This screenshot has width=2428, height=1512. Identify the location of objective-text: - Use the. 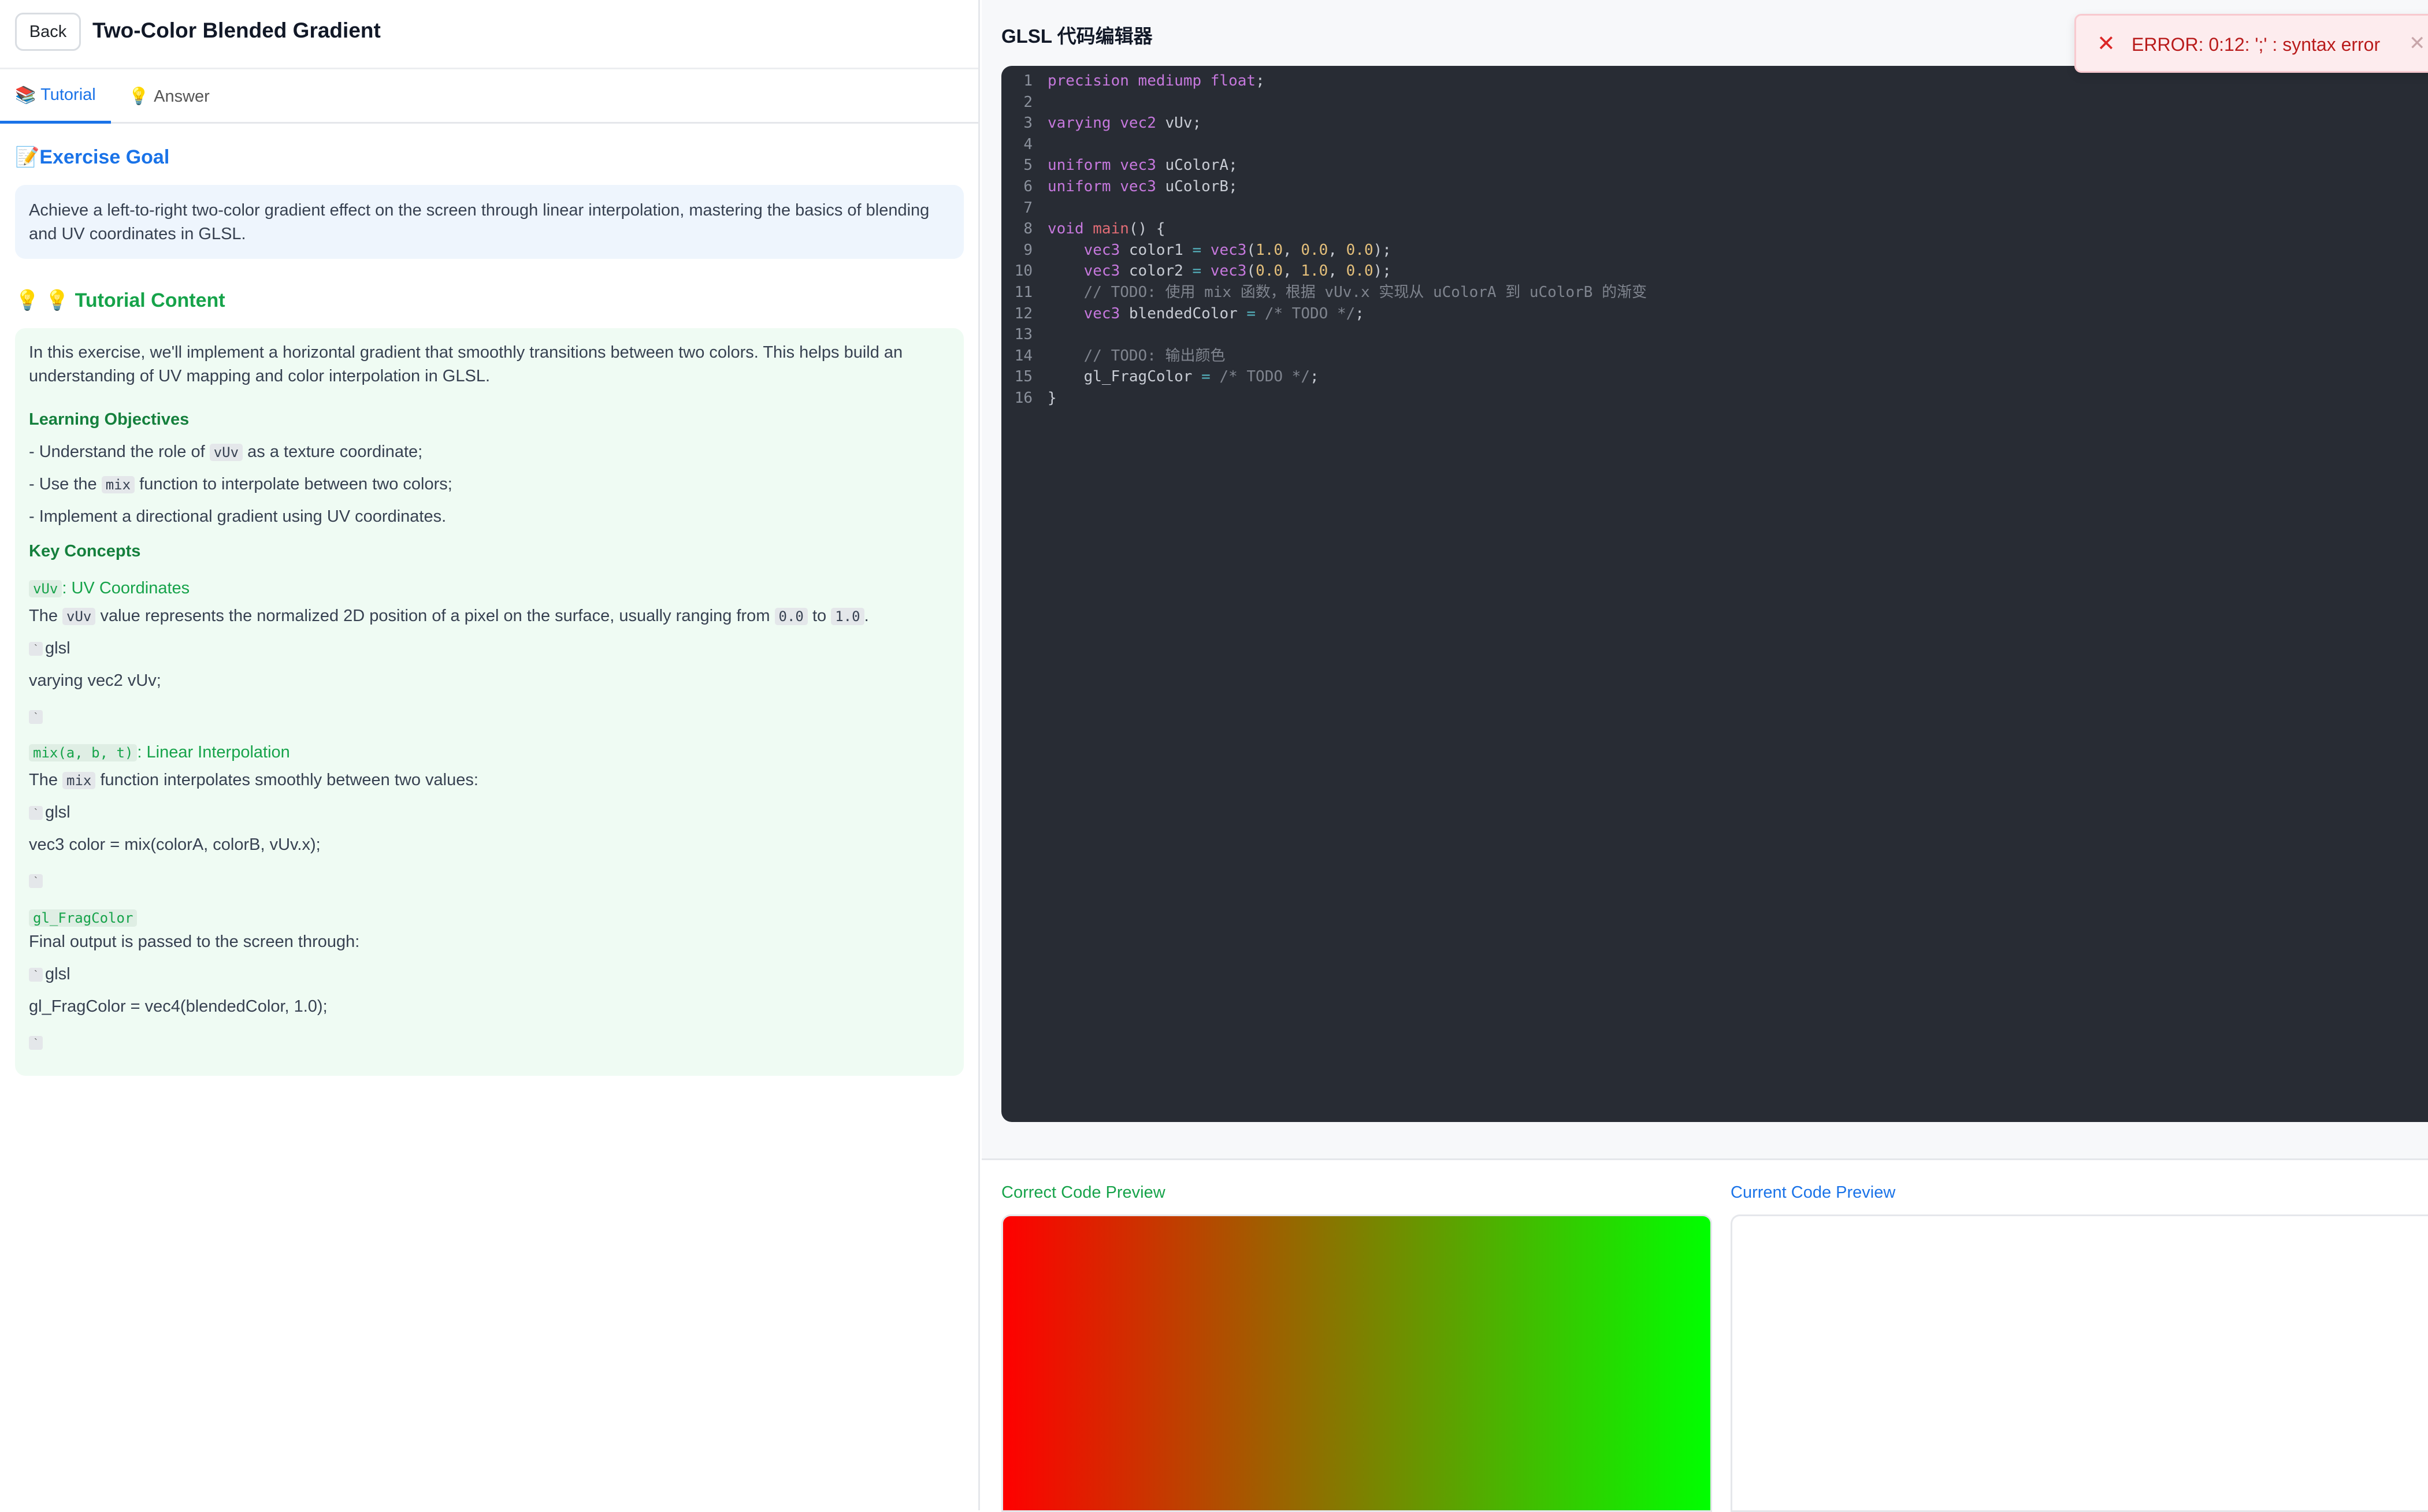
(65, 484).